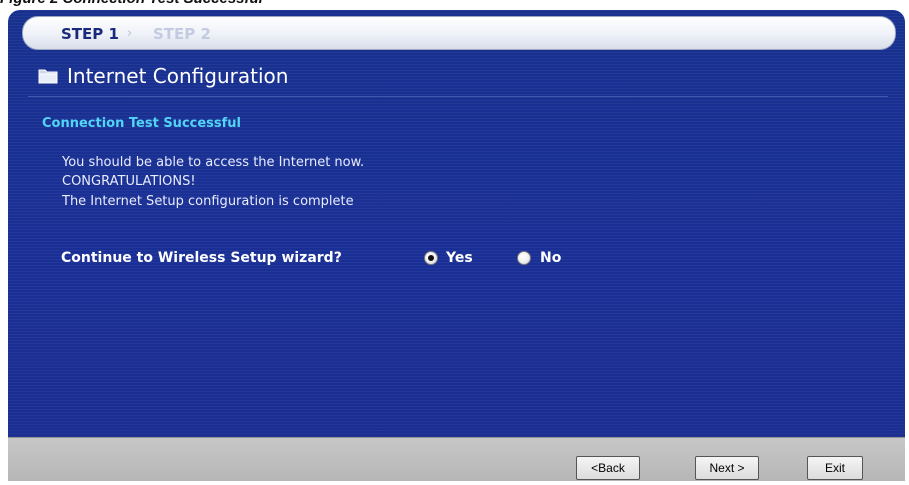 The width and height of the screenshot is (909, 485). Describe the element at coordinates (90, 34) in the screenshot. I see `step-1-label: STEP 1` at that location.